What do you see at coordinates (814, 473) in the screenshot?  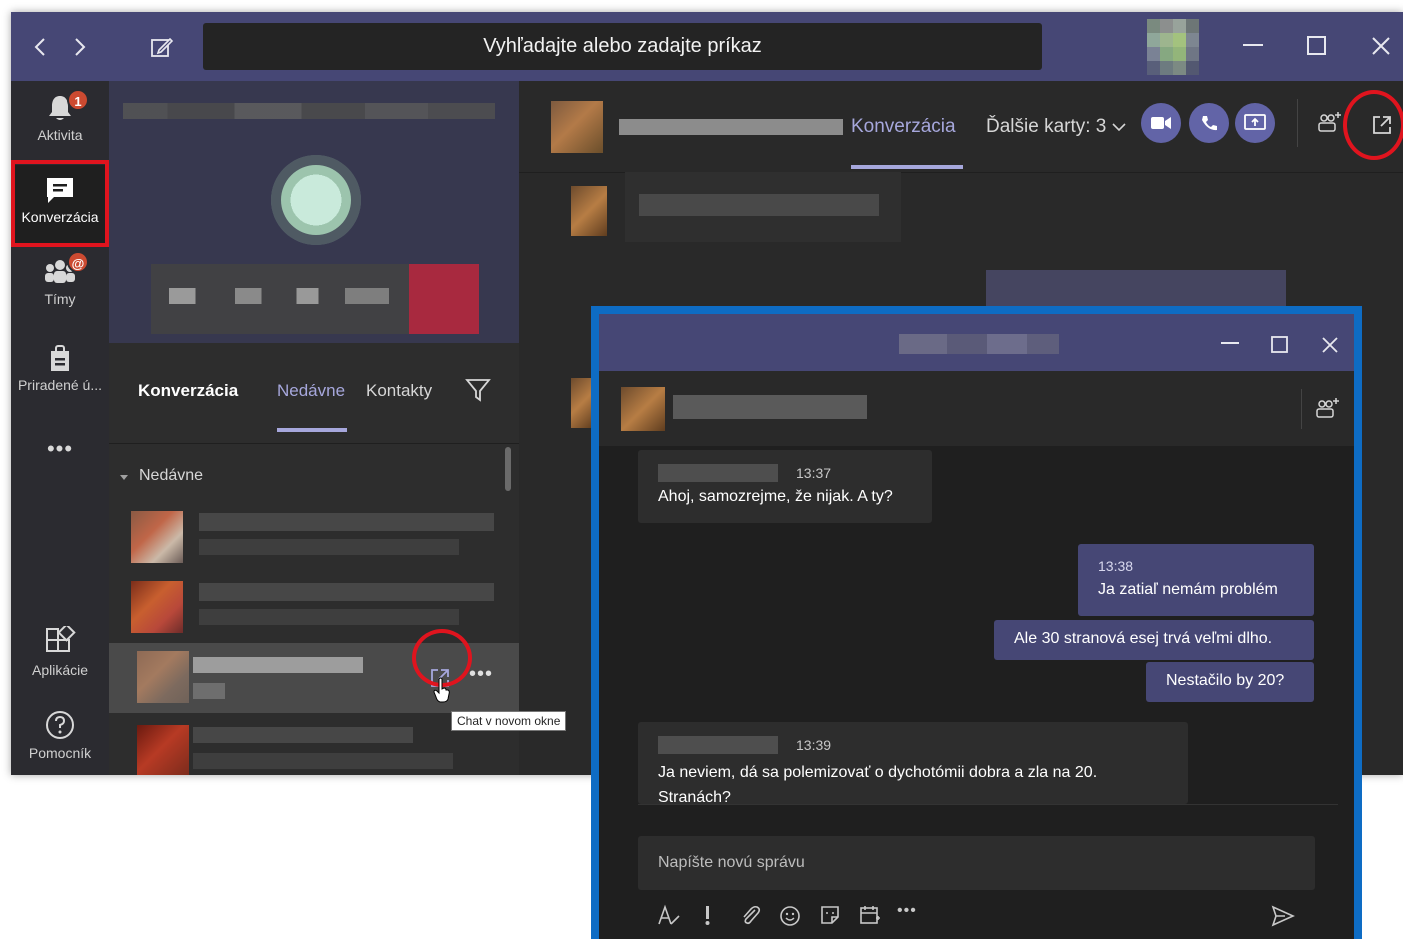 I see `message-time: 13:37` at bounding box center [814, 473].